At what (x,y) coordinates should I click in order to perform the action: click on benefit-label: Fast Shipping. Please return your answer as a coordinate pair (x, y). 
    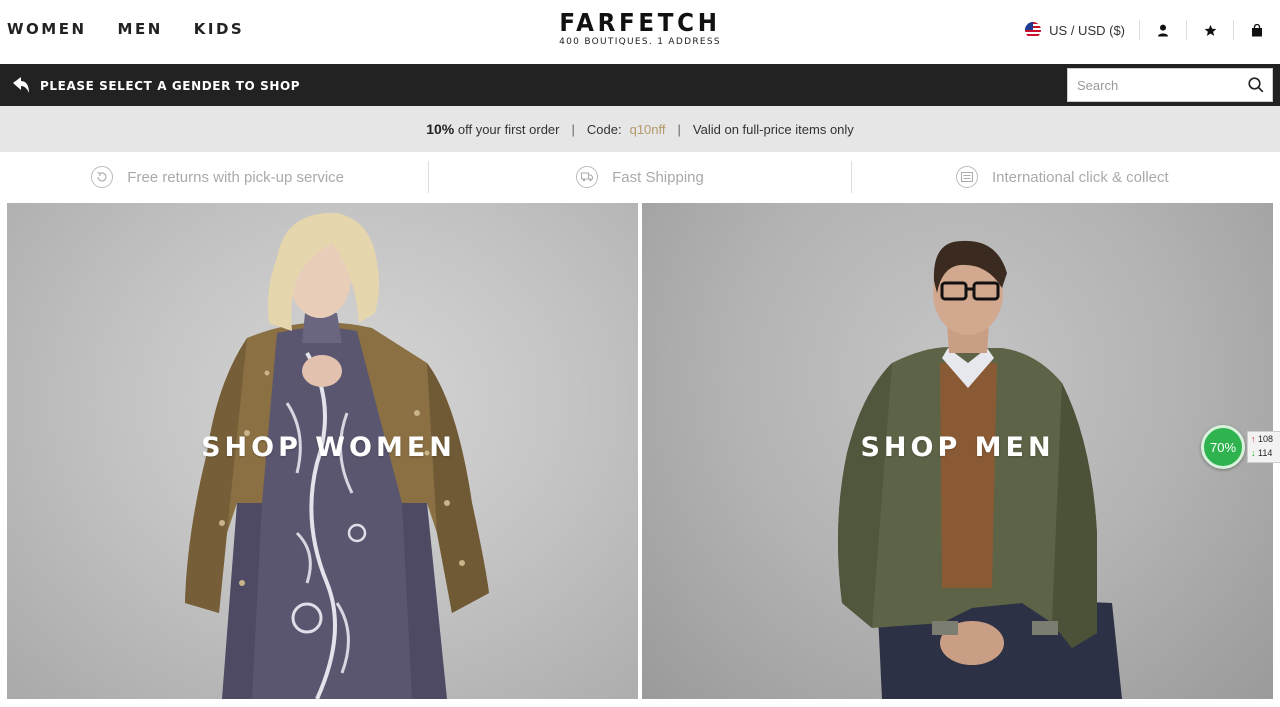
    Looking at the image, I should click on (658, 177).